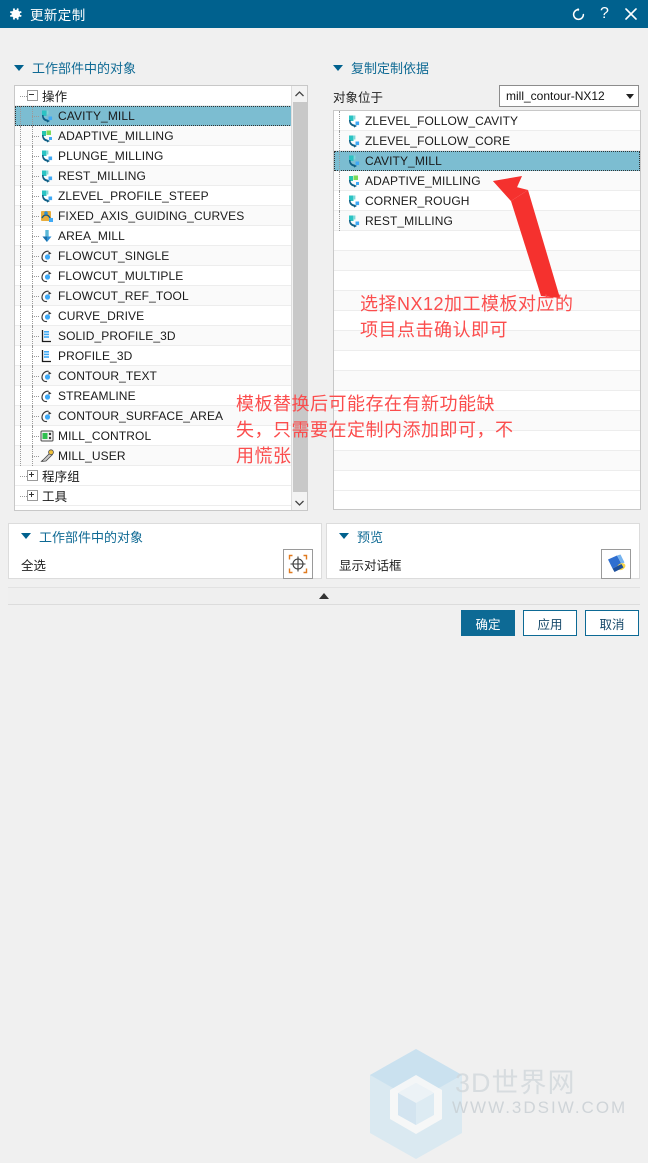 Image resolution: width=648 pixels, height=1163 pixels. What do you see at coordinates (153, 375) in the screenshot?
I see `tree-item: CONTOUR_TEXT` at bounding box center [153, 375].